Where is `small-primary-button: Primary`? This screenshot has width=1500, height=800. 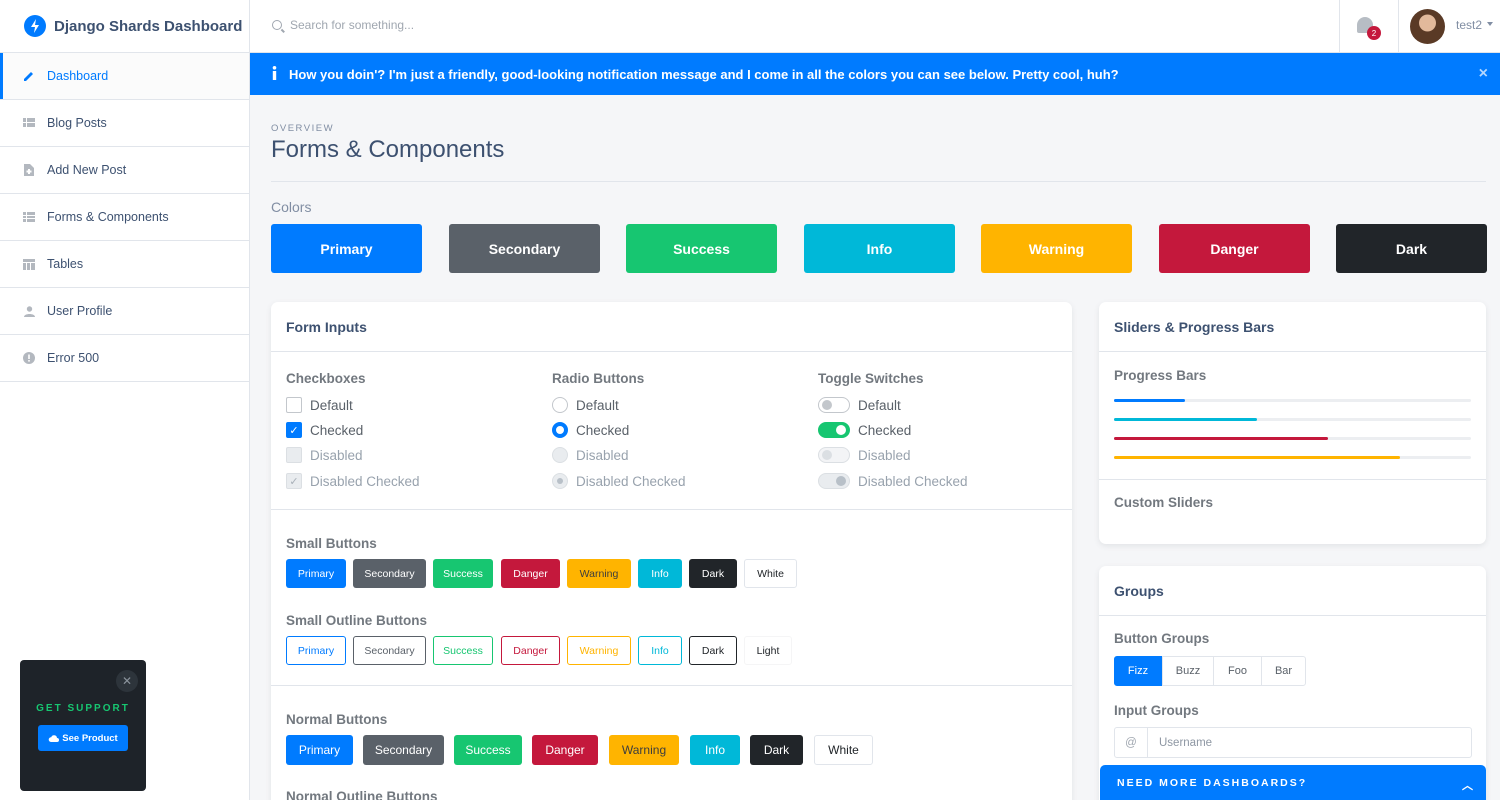 small-primary-button: Primary is located at coordinates (316, 573).